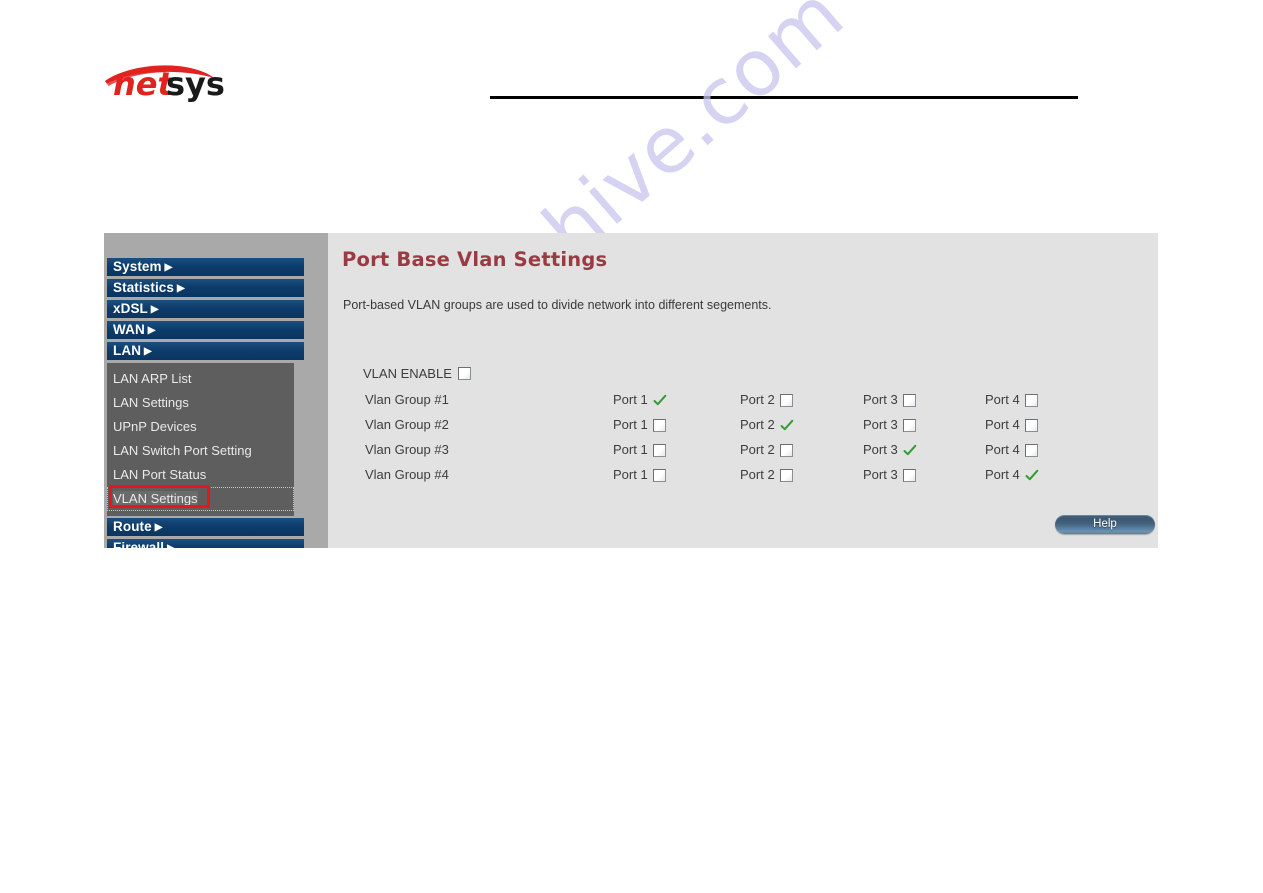  I want to click on button-bar: Help Apply Cancel, so click(1106, 526).